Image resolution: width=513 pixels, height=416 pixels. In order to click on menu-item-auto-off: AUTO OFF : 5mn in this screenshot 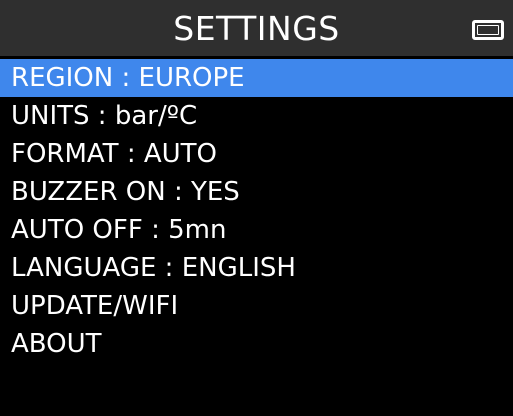, I will do `click(256, 230)`.